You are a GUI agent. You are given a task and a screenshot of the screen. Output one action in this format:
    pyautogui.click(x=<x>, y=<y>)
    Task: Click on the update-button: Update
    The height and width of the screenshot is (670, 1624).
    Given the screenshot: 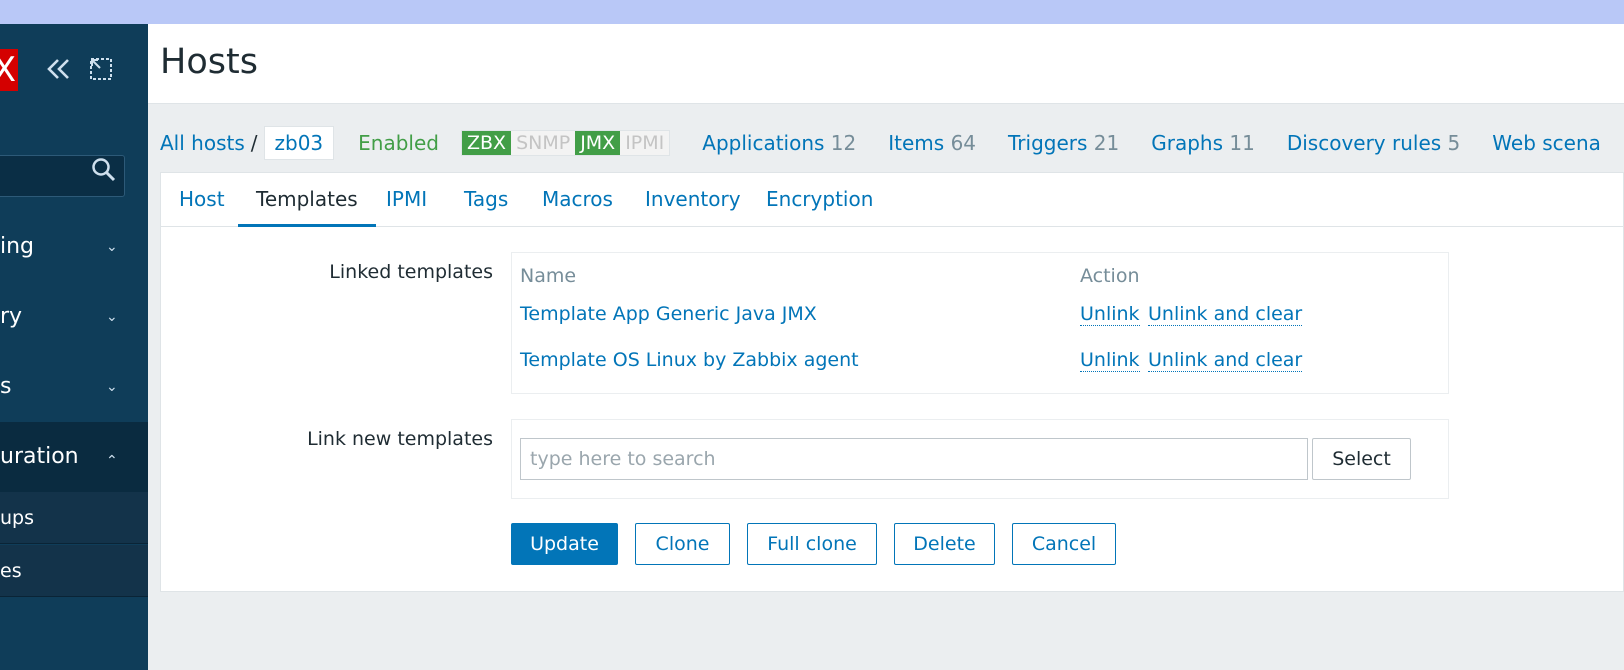 What is the action you would take?
    pyautogui.click(x=564, y=544)
    